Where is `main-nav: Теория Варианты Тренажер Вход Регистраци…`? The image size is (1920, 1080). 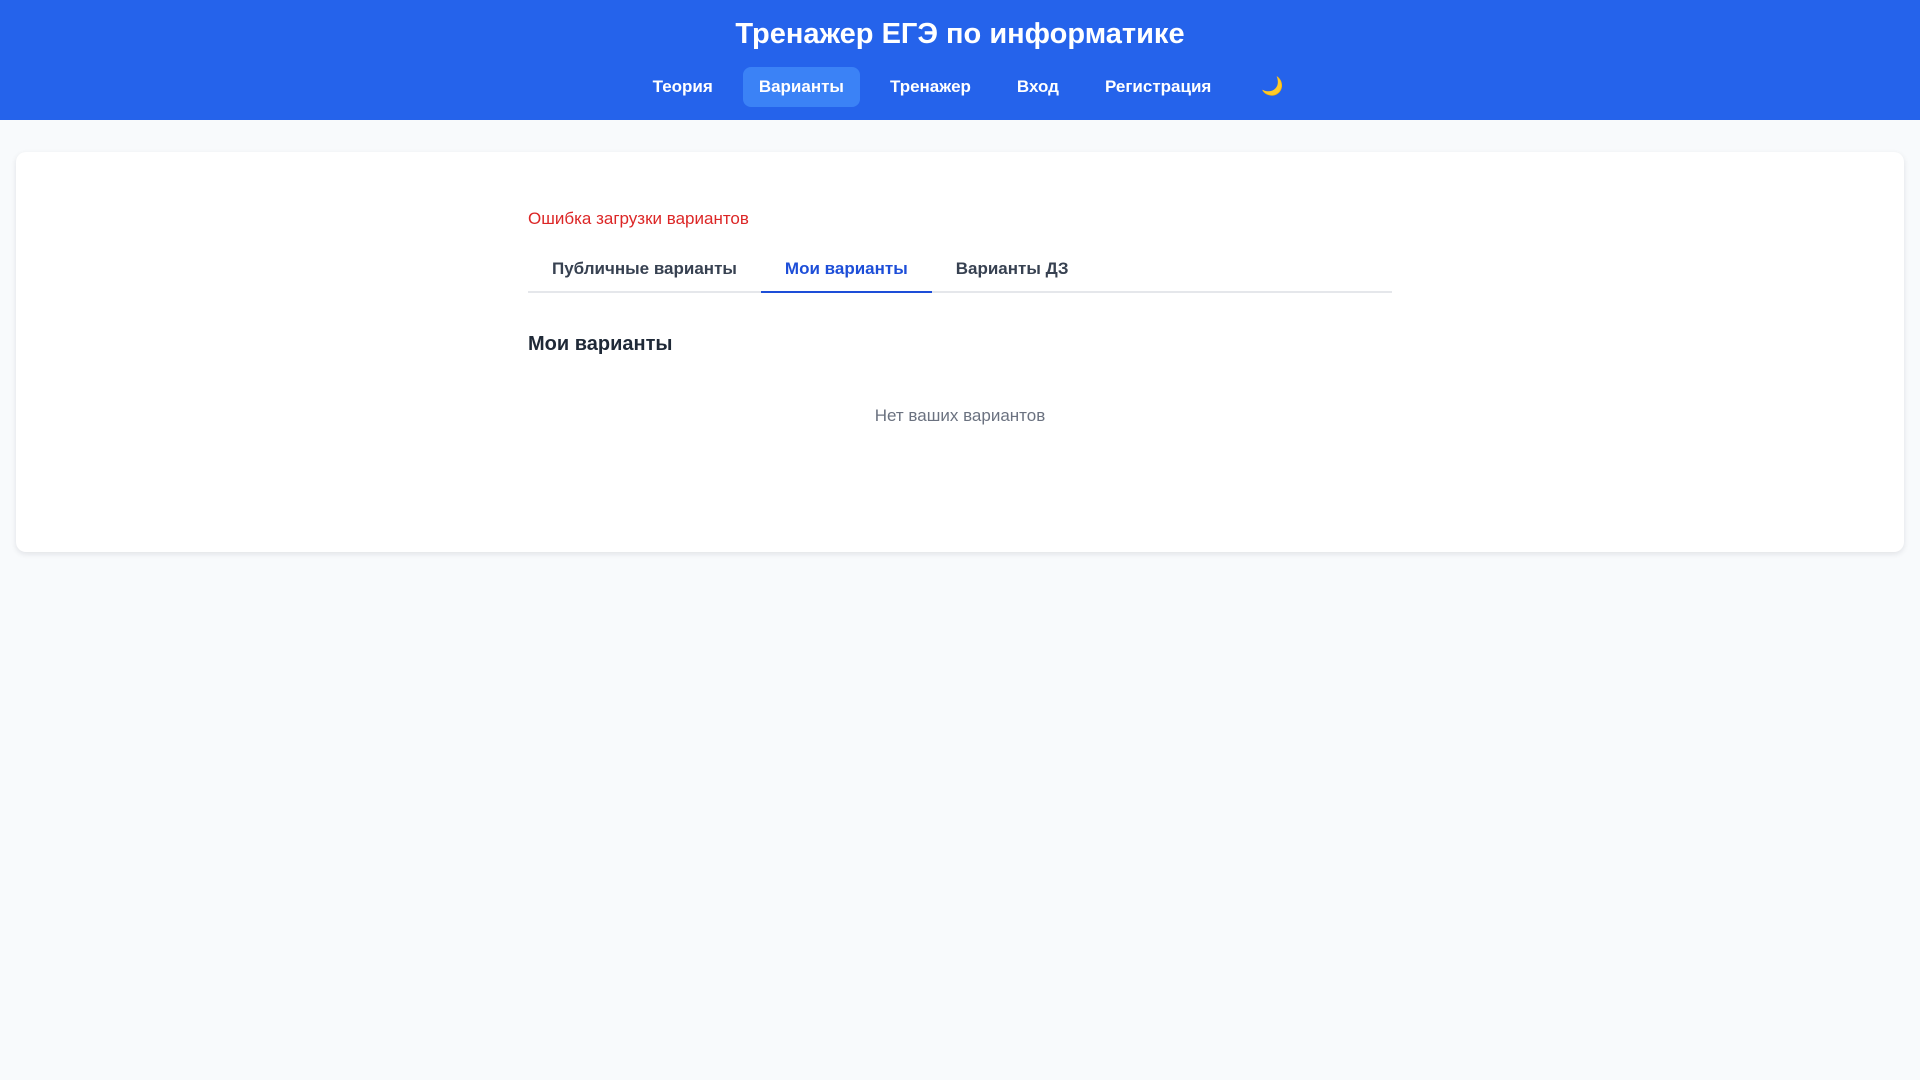
main-nav: Теория Варианты Тренажер Вход Регистраци… is located at coordinates (960, 86).